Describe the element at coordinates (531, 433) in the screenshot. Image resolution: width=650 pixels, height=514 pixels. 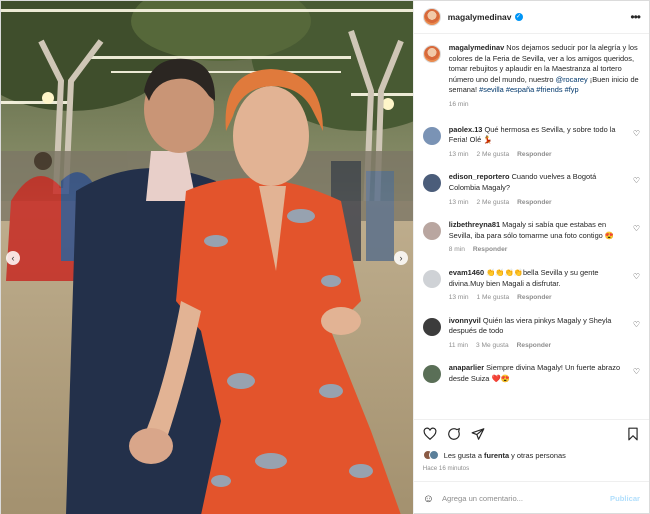
I see `post-actions-bar` at that location.